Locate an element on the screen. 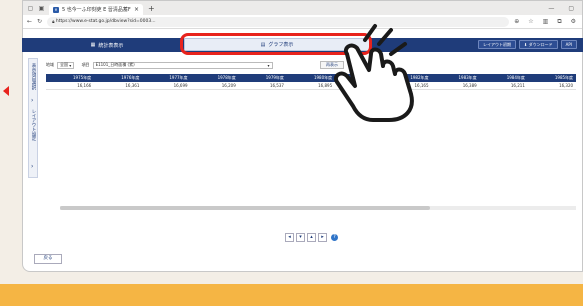 The image size is (583, 306). browser-tools: ⊕ ☆ ▥ ⧉ ⚙ is located at coordinates (548, 22).